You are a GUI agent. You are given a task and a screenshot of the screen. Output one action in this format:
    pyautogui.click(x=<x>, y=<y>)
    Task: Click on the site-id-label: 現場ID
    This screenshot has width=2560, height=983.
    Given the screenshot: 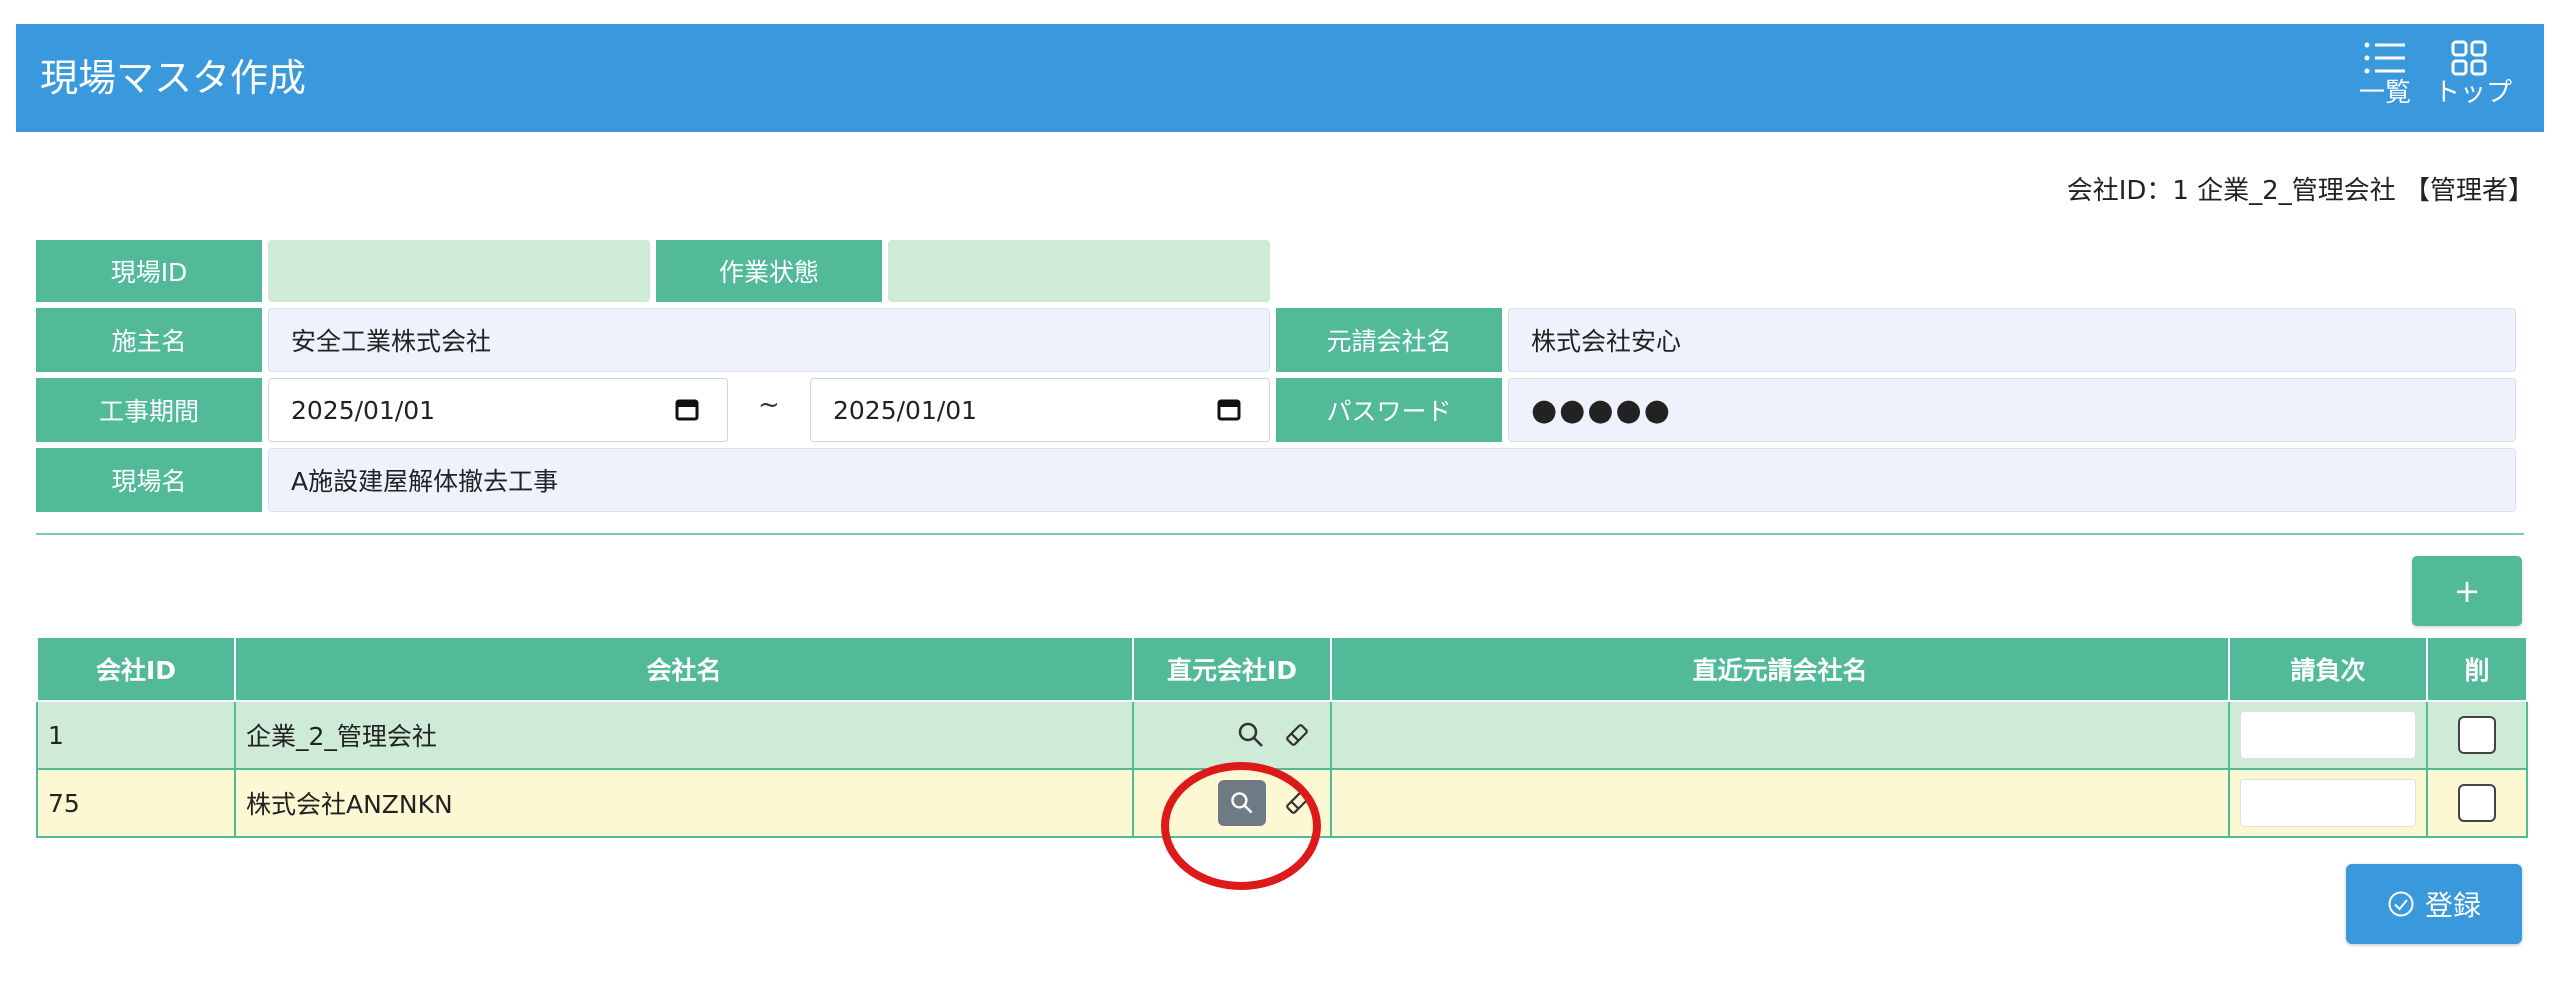 What is the action you would take?
    pyautogui.click(x=149, y=271)
    